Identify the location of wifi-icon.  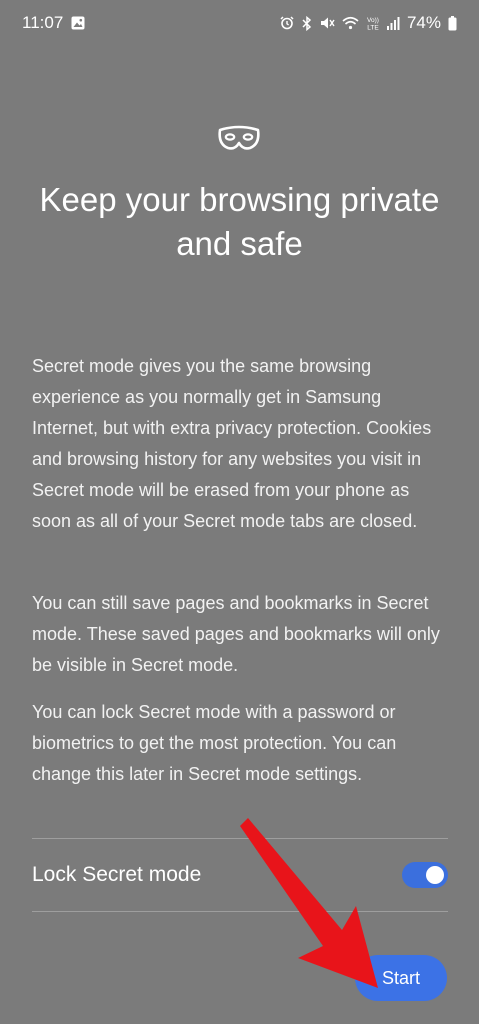
(350, 23).